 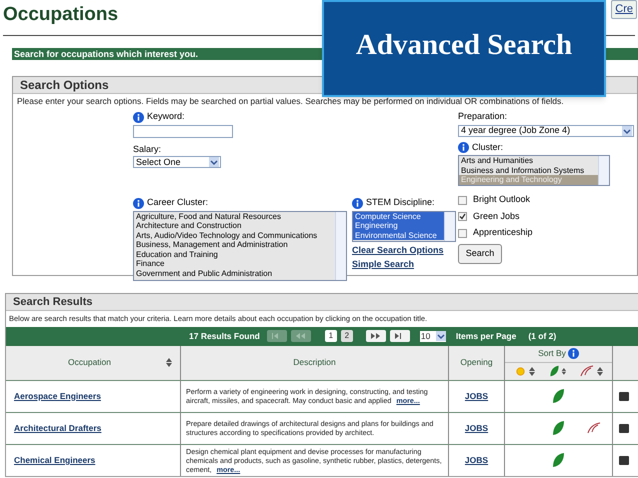 What do you see at coordinates (483, 117) in the screenshot?
I see `field-label: Preparation:` at bounding box center [483, 117].